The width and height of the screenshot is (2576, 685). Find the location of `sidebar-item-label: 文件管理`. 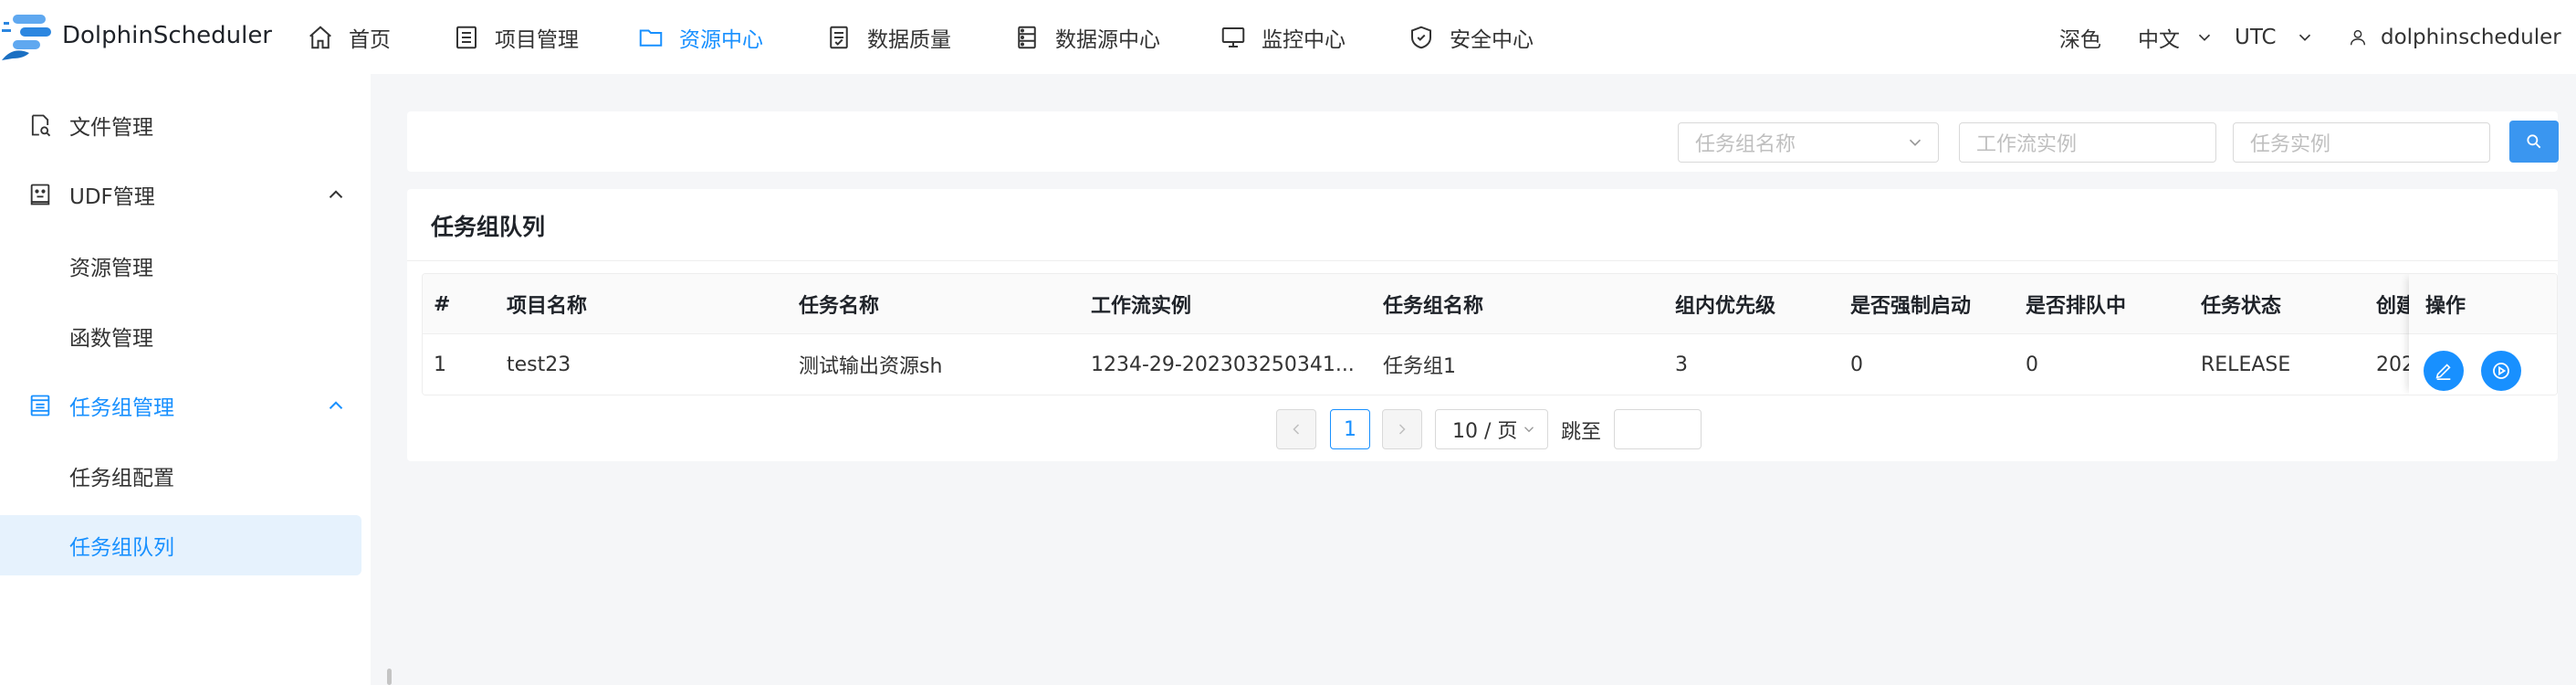

sidebar-item-label: 文件管理 is located at coordinates (111, 128).